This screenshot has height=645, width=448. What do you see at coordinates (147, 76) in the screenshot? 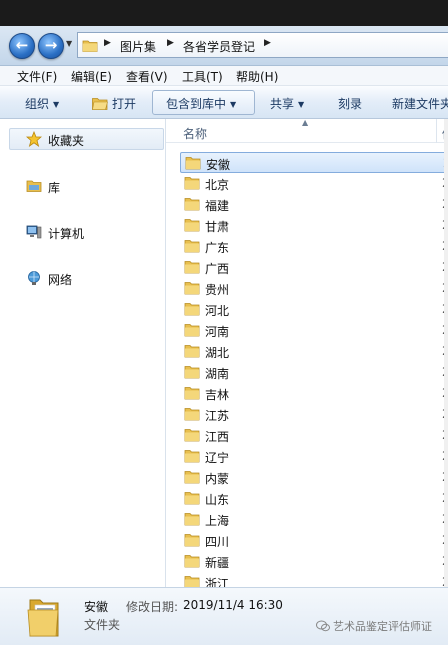
I see `menu-view: 查看(V)` at bounding box center [147, 76].